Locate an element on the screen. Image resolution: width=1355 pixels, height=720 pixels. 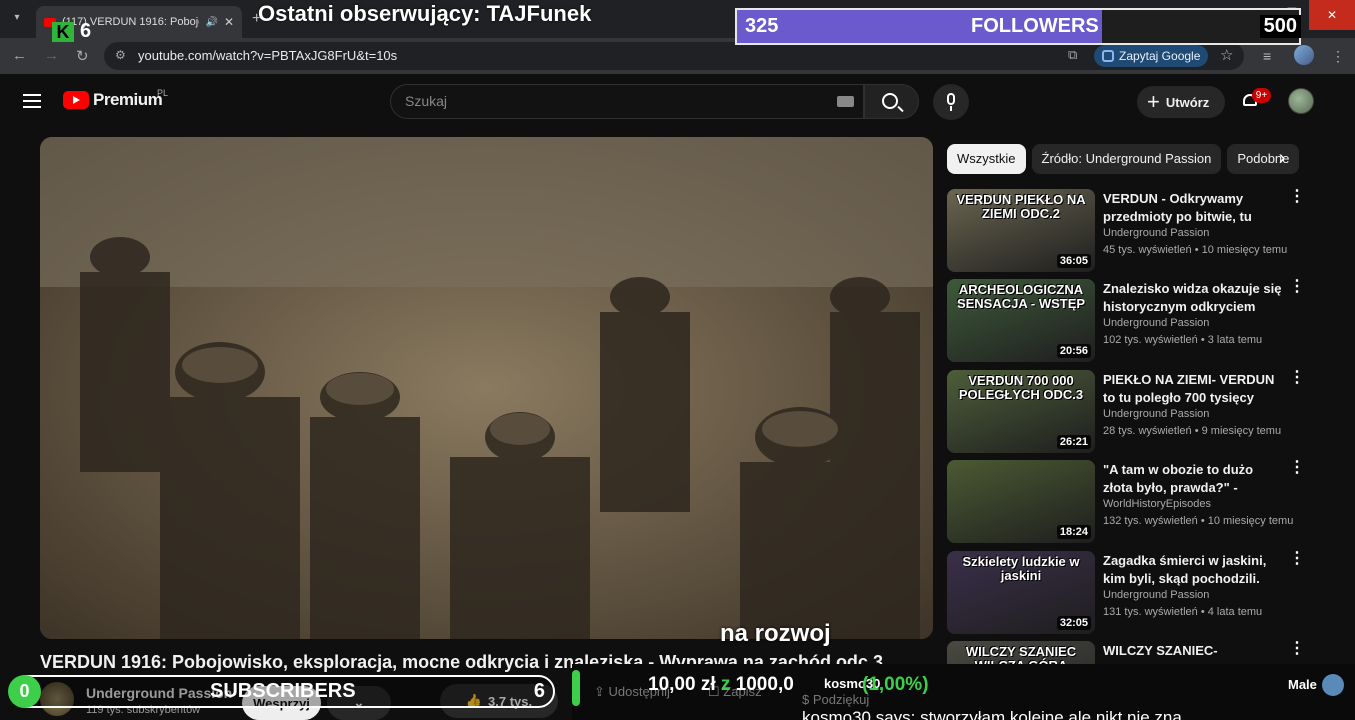
media-controls-icon: ≡ is located at coordinates (1267, 56).